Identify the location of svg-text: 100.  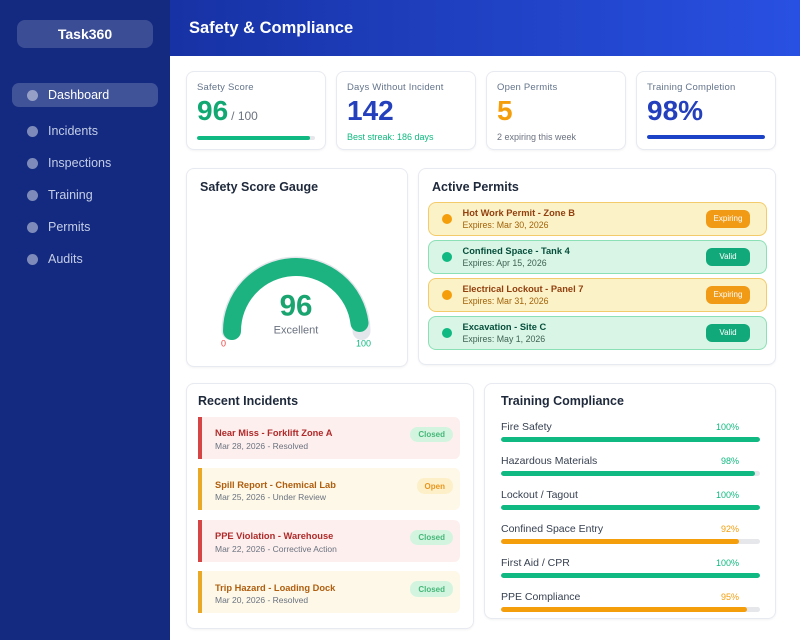
(362, 344).